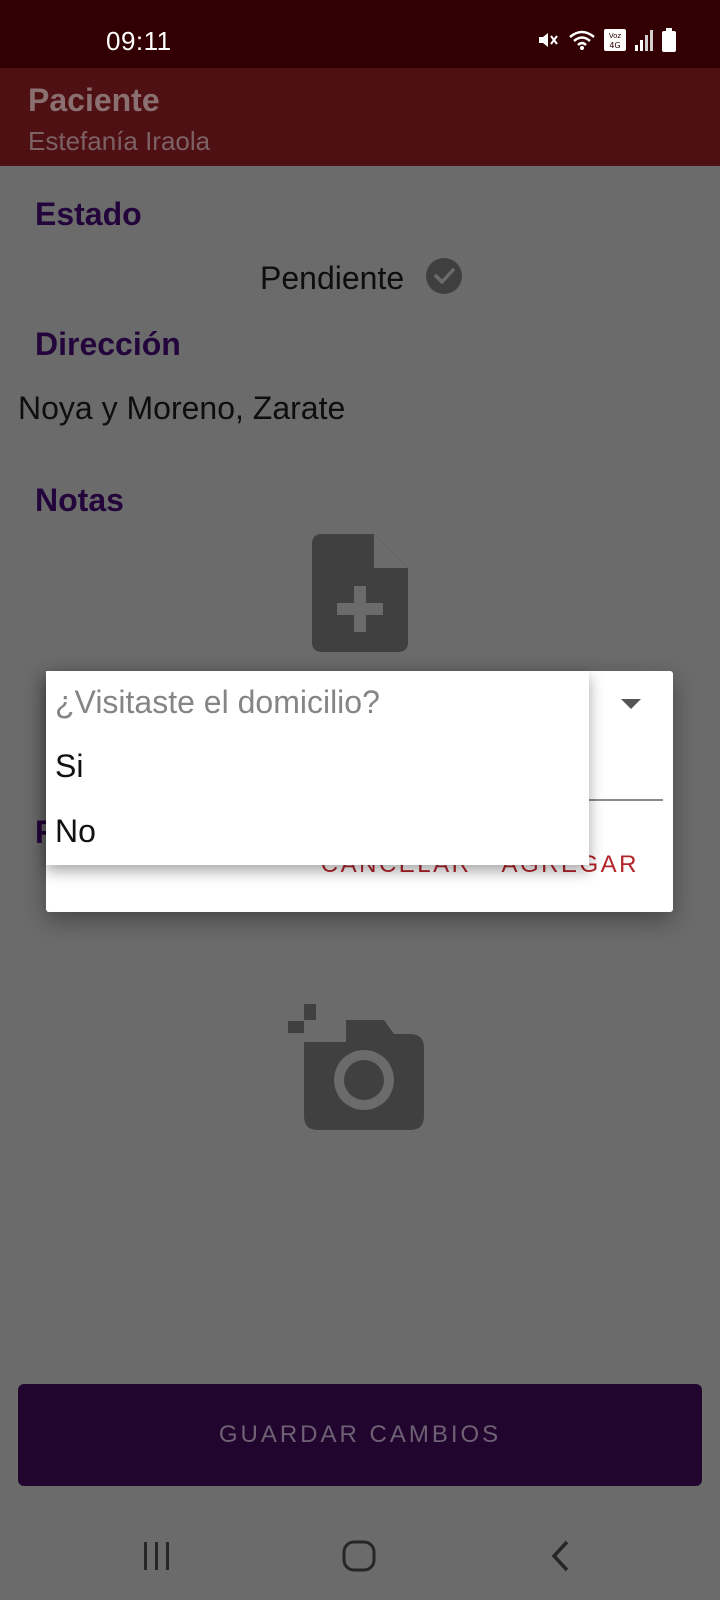  I want to click on home-icon, so click(359, 1556).